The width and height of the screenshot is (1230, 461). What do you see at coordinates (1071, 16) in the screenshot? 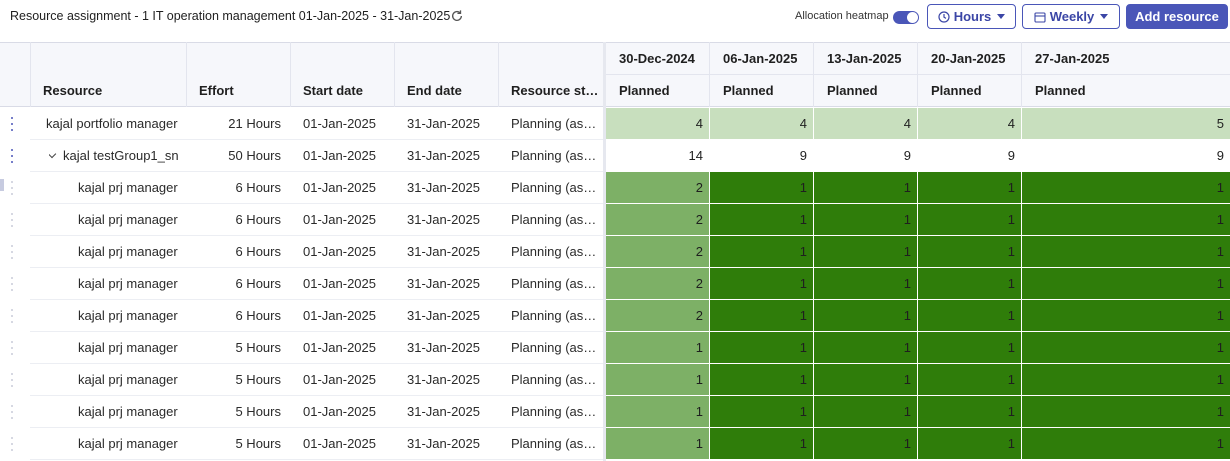
I see `weekly-dropdown-button: Weekly` at bounding box center [1071, 16].